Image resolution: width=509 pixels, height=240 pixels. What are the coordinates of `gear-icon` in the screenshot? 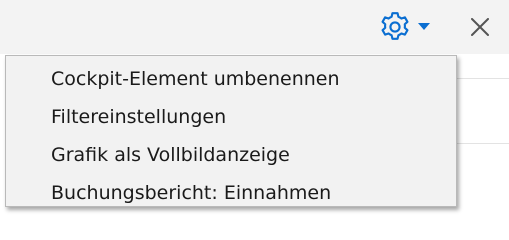 It's located at (395, 26).